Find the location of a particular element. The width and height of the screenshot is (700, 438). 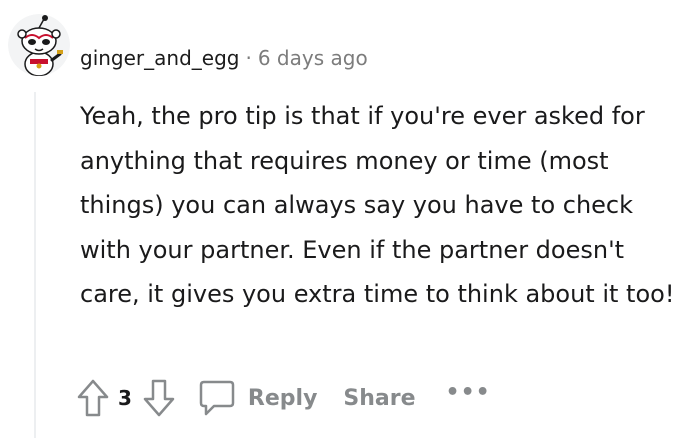

reply-label: Reply is located at coordinates (282, 398).